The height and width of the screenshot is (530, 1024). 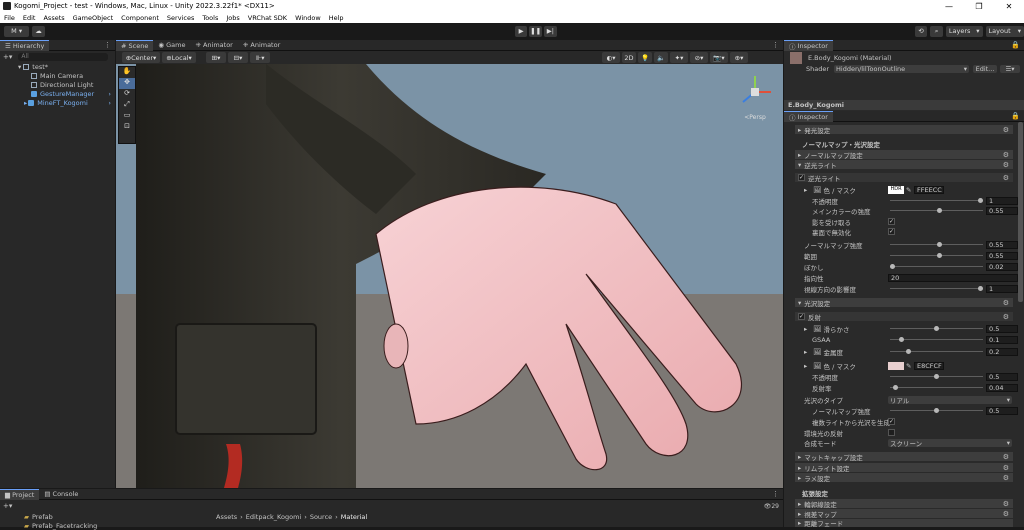 I want to click on backlight-color-field: FFEECC, so click(x=929, y=190).